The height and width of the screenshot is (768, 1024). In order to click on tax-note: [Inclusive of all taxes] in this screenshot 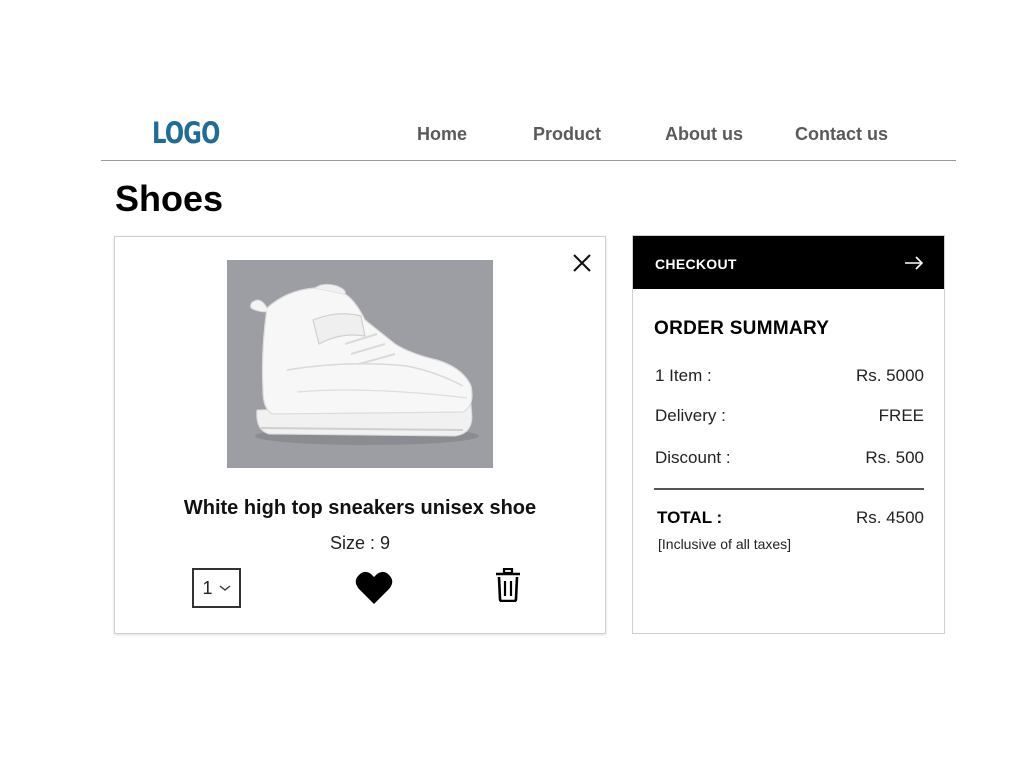, I will do `click(725, 544)`.